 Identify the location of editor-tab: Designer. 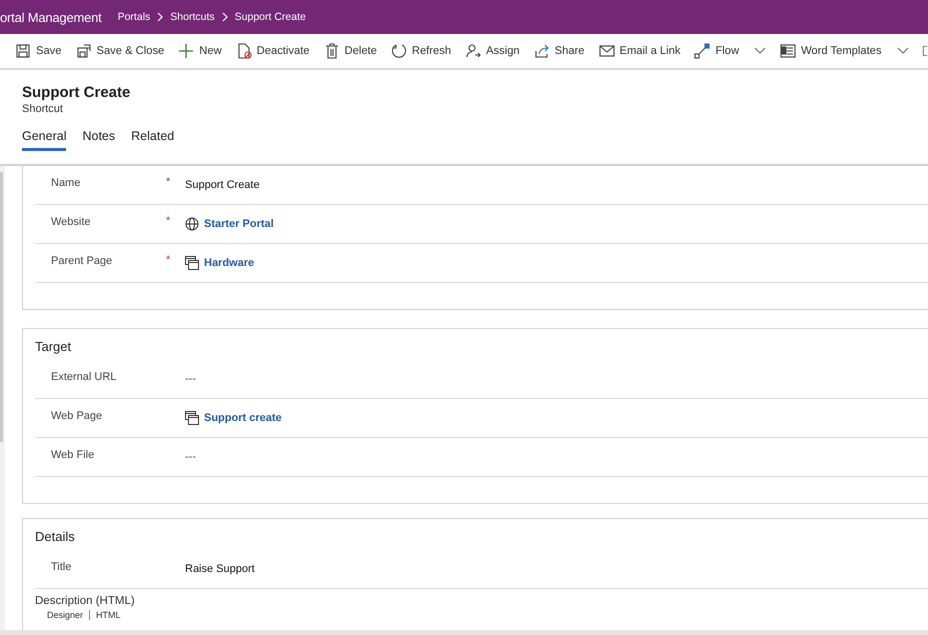
(65, 615).